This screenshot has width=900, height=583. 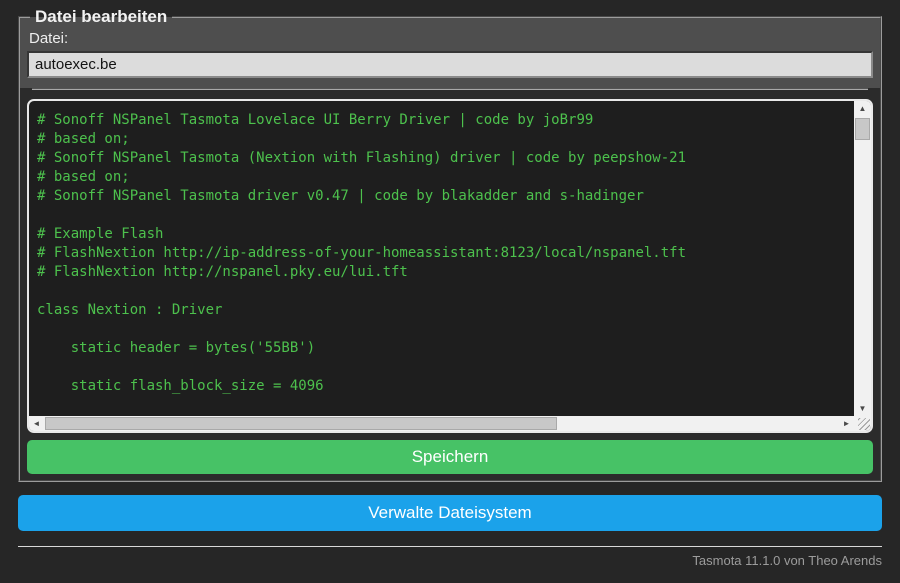 What do you see at coordinates (862, 108) in the screenshot?
I see `scroll-up-icon: ▲` at bounding box center [862, 108].